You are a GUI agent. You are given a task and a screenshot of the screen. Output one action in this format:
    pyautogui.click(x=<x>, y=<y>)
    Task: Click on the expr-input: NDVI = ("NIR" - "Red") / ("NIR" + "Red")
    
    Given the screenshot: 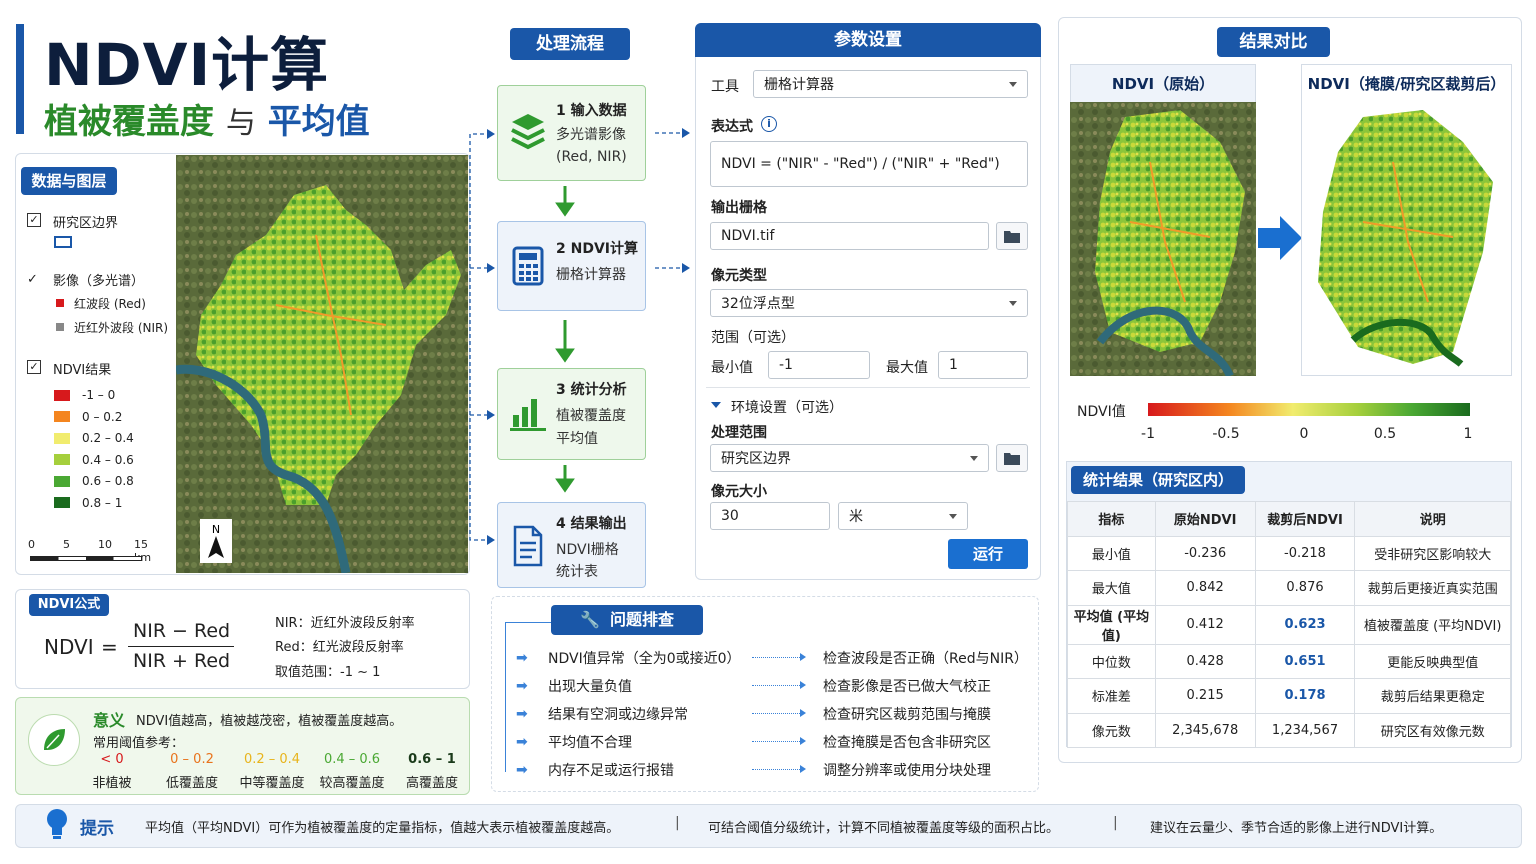 What is the action you would take?
    pyautogui.click(x=869, y=164)
    